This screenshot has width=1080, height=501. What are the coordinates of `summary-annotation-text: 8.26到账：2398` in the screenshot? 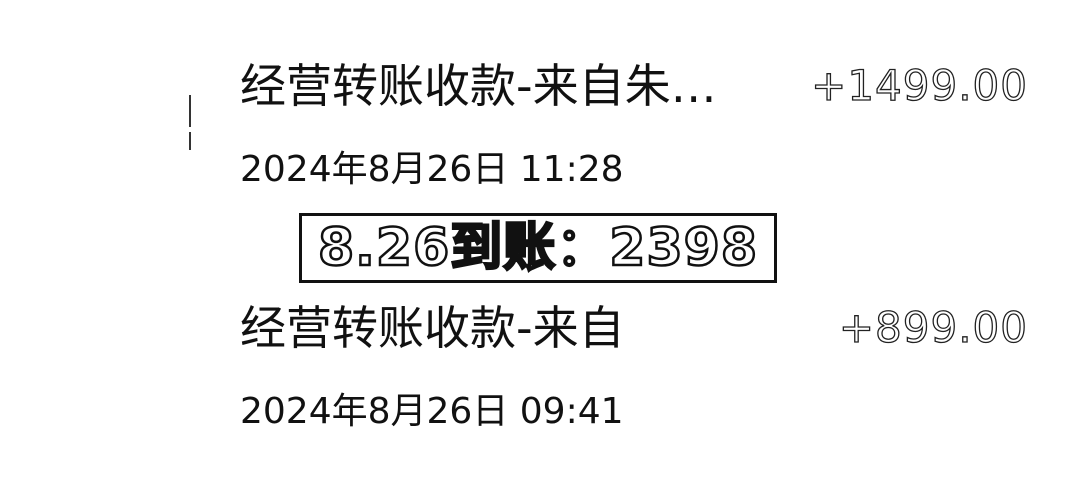 It's located at (538, 248).